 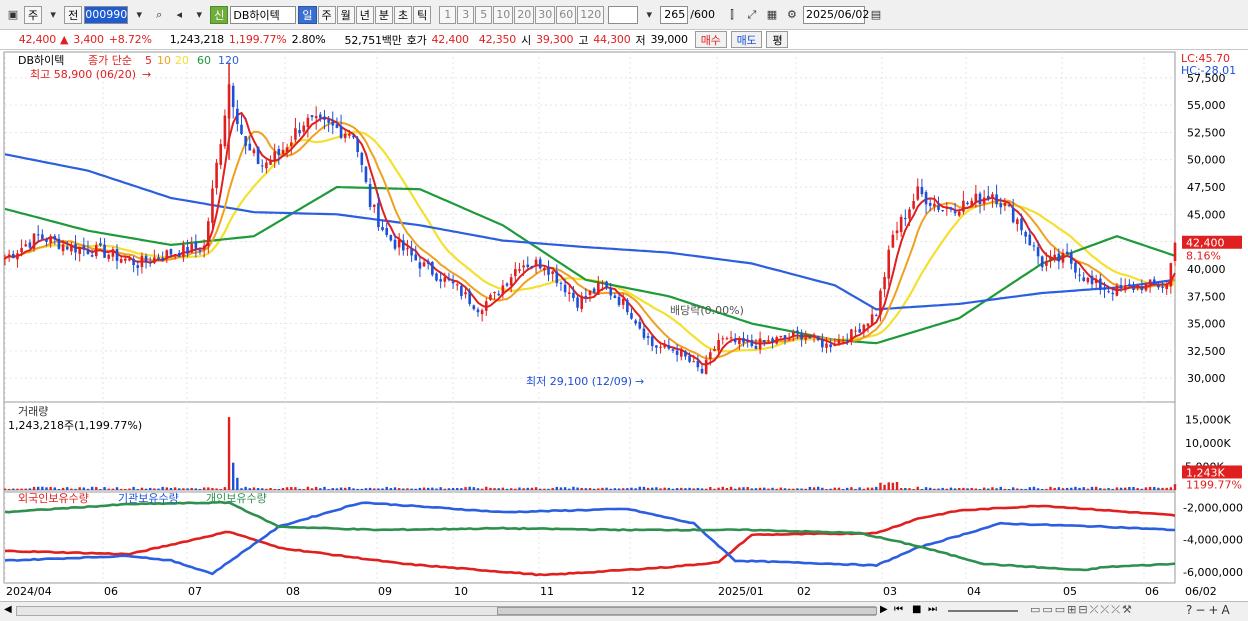 I want to click on sell-button: 매도, so click(x=746, y=39).